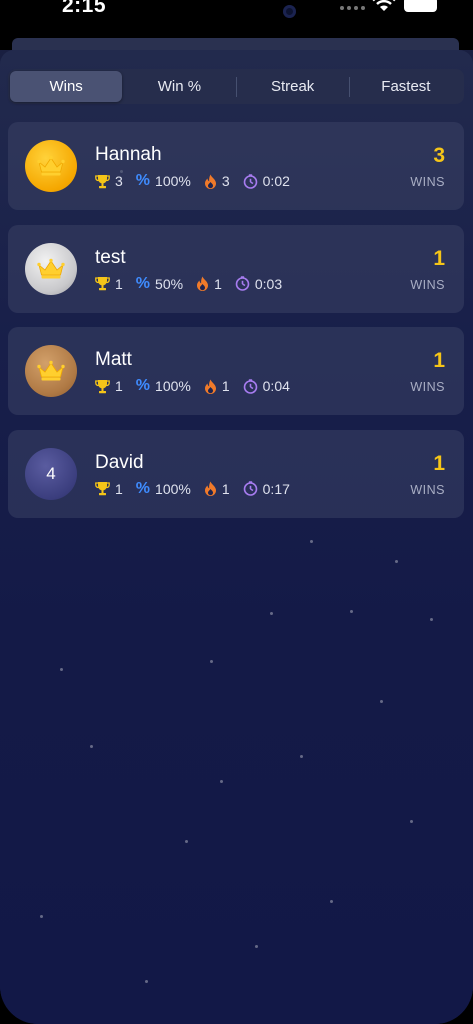 This screenshot has height=1024, width=473. I want to click on fastest-value: 0:02, so click(276, 181).